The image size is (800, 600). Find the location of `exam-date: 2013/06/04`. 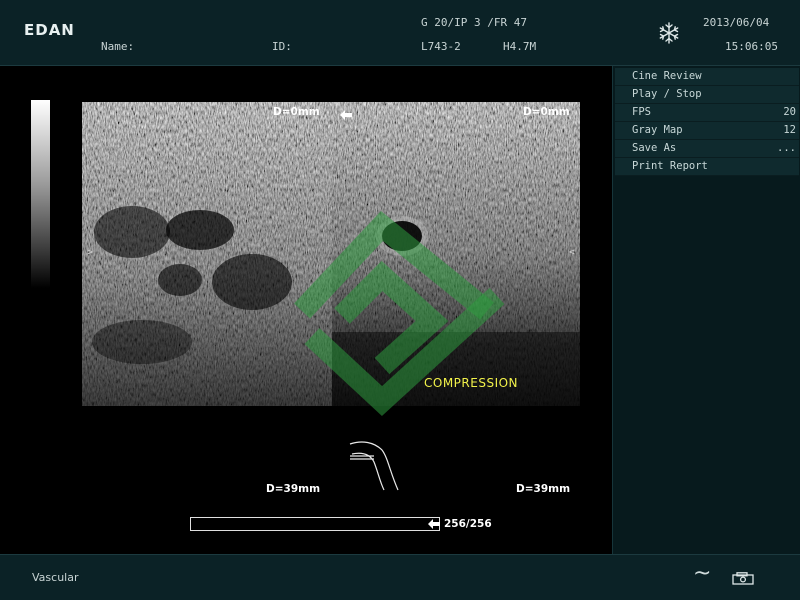

exam-date: 2013/06/04 is located at coordinates (736, 22).